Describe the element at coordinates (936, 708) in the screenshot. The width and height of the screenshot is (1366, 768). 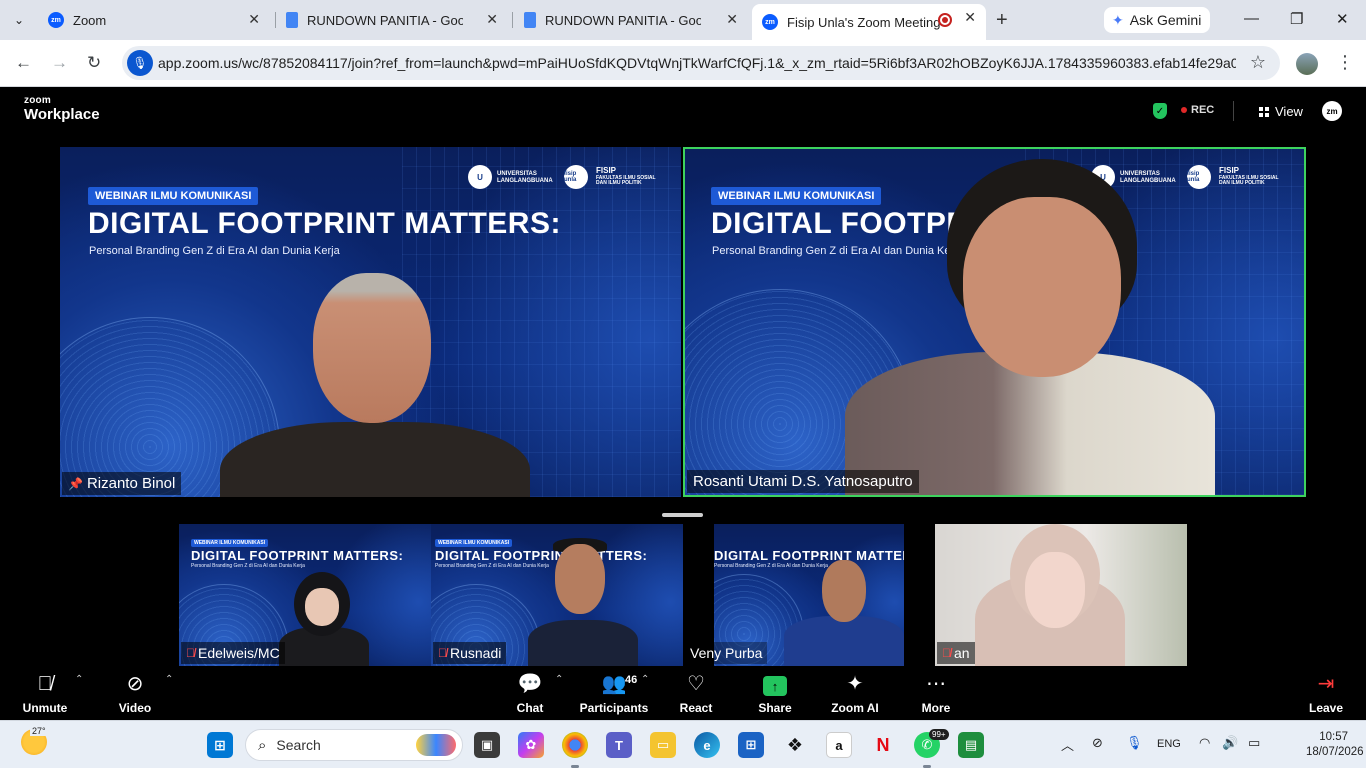
I see `more-label: More` at that location.